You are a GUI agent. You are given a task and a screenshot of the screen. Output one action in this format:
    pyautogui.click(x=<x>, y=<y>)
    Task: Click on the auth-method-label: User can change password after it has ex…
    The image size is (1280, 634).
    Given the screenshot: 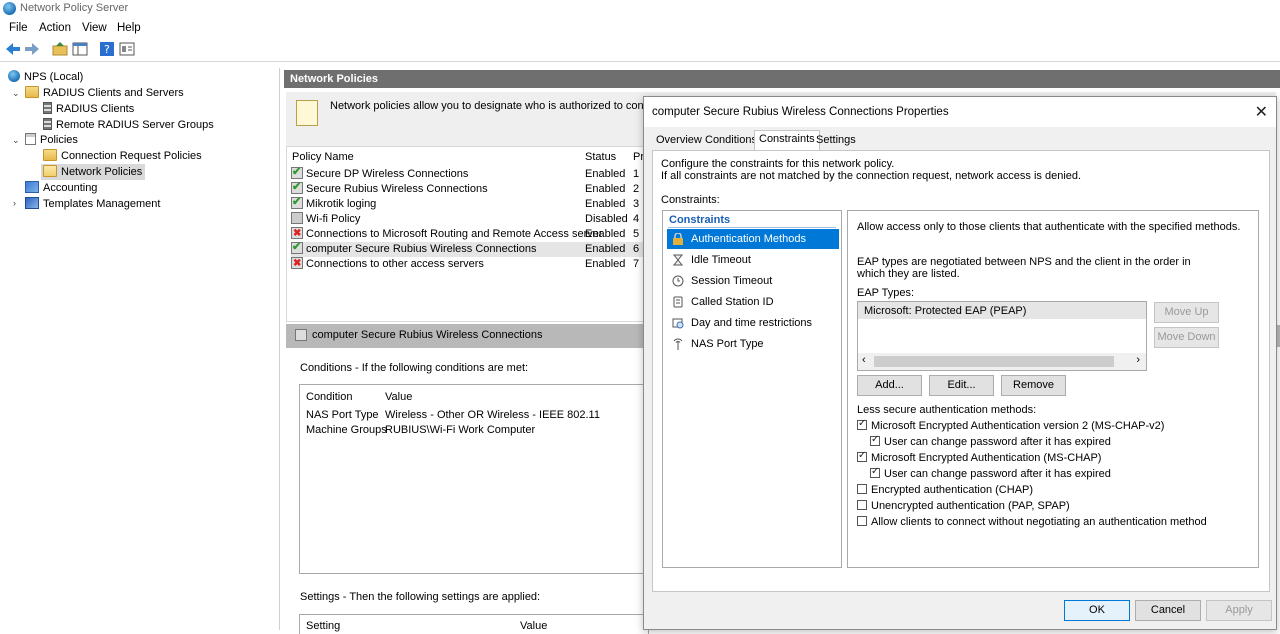 What is the action you would take?
    pyautogui.click(x=997, y=474)
    